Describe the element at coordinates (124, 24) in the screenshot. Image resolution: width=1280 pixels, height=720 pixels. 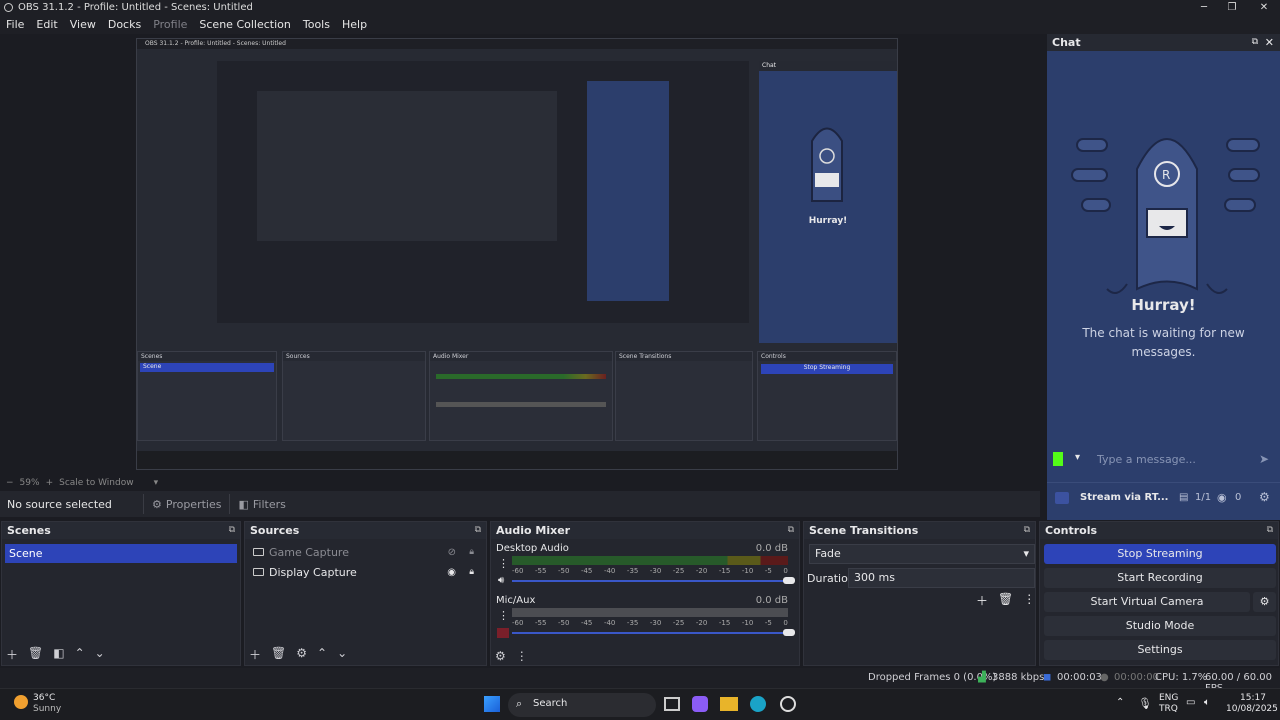
I see `menu-docks: Docks` at that location.